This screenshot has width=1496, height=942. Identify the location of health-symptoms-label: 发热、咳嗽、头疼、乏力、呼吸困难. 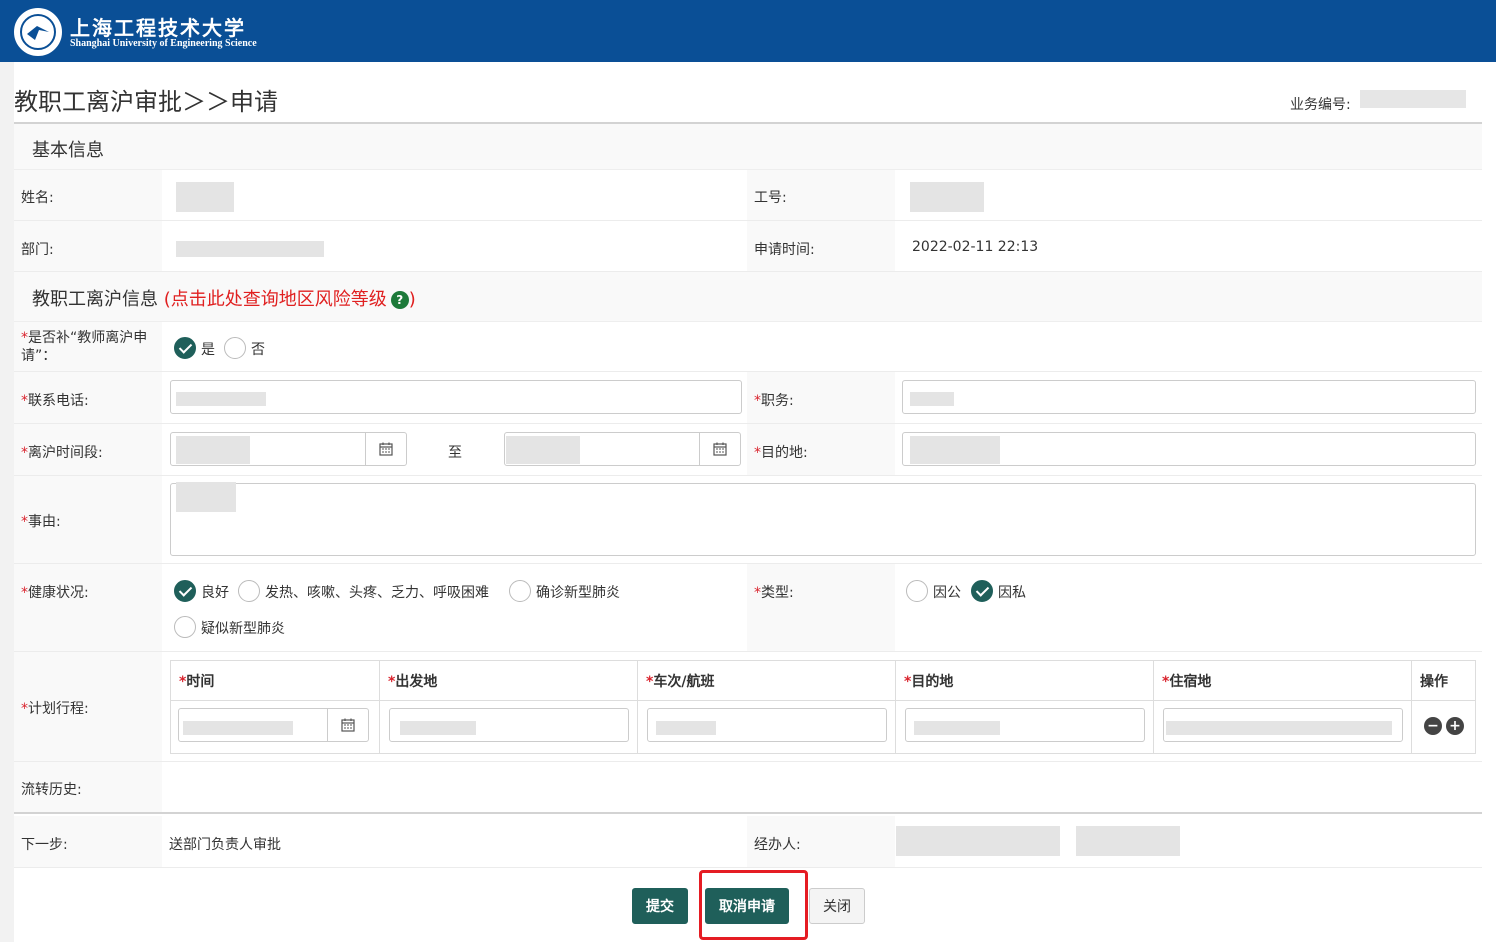
(377, 593).